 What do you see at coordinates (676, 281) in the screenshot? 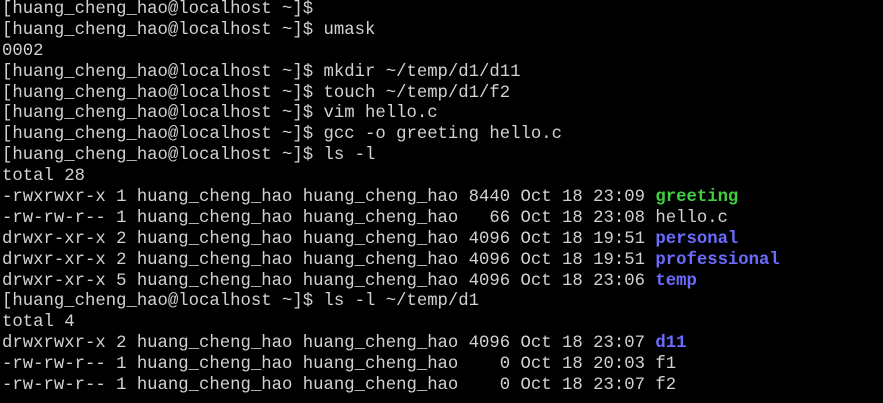
I see `directory-name: temp` at bounding box center [676, 281].